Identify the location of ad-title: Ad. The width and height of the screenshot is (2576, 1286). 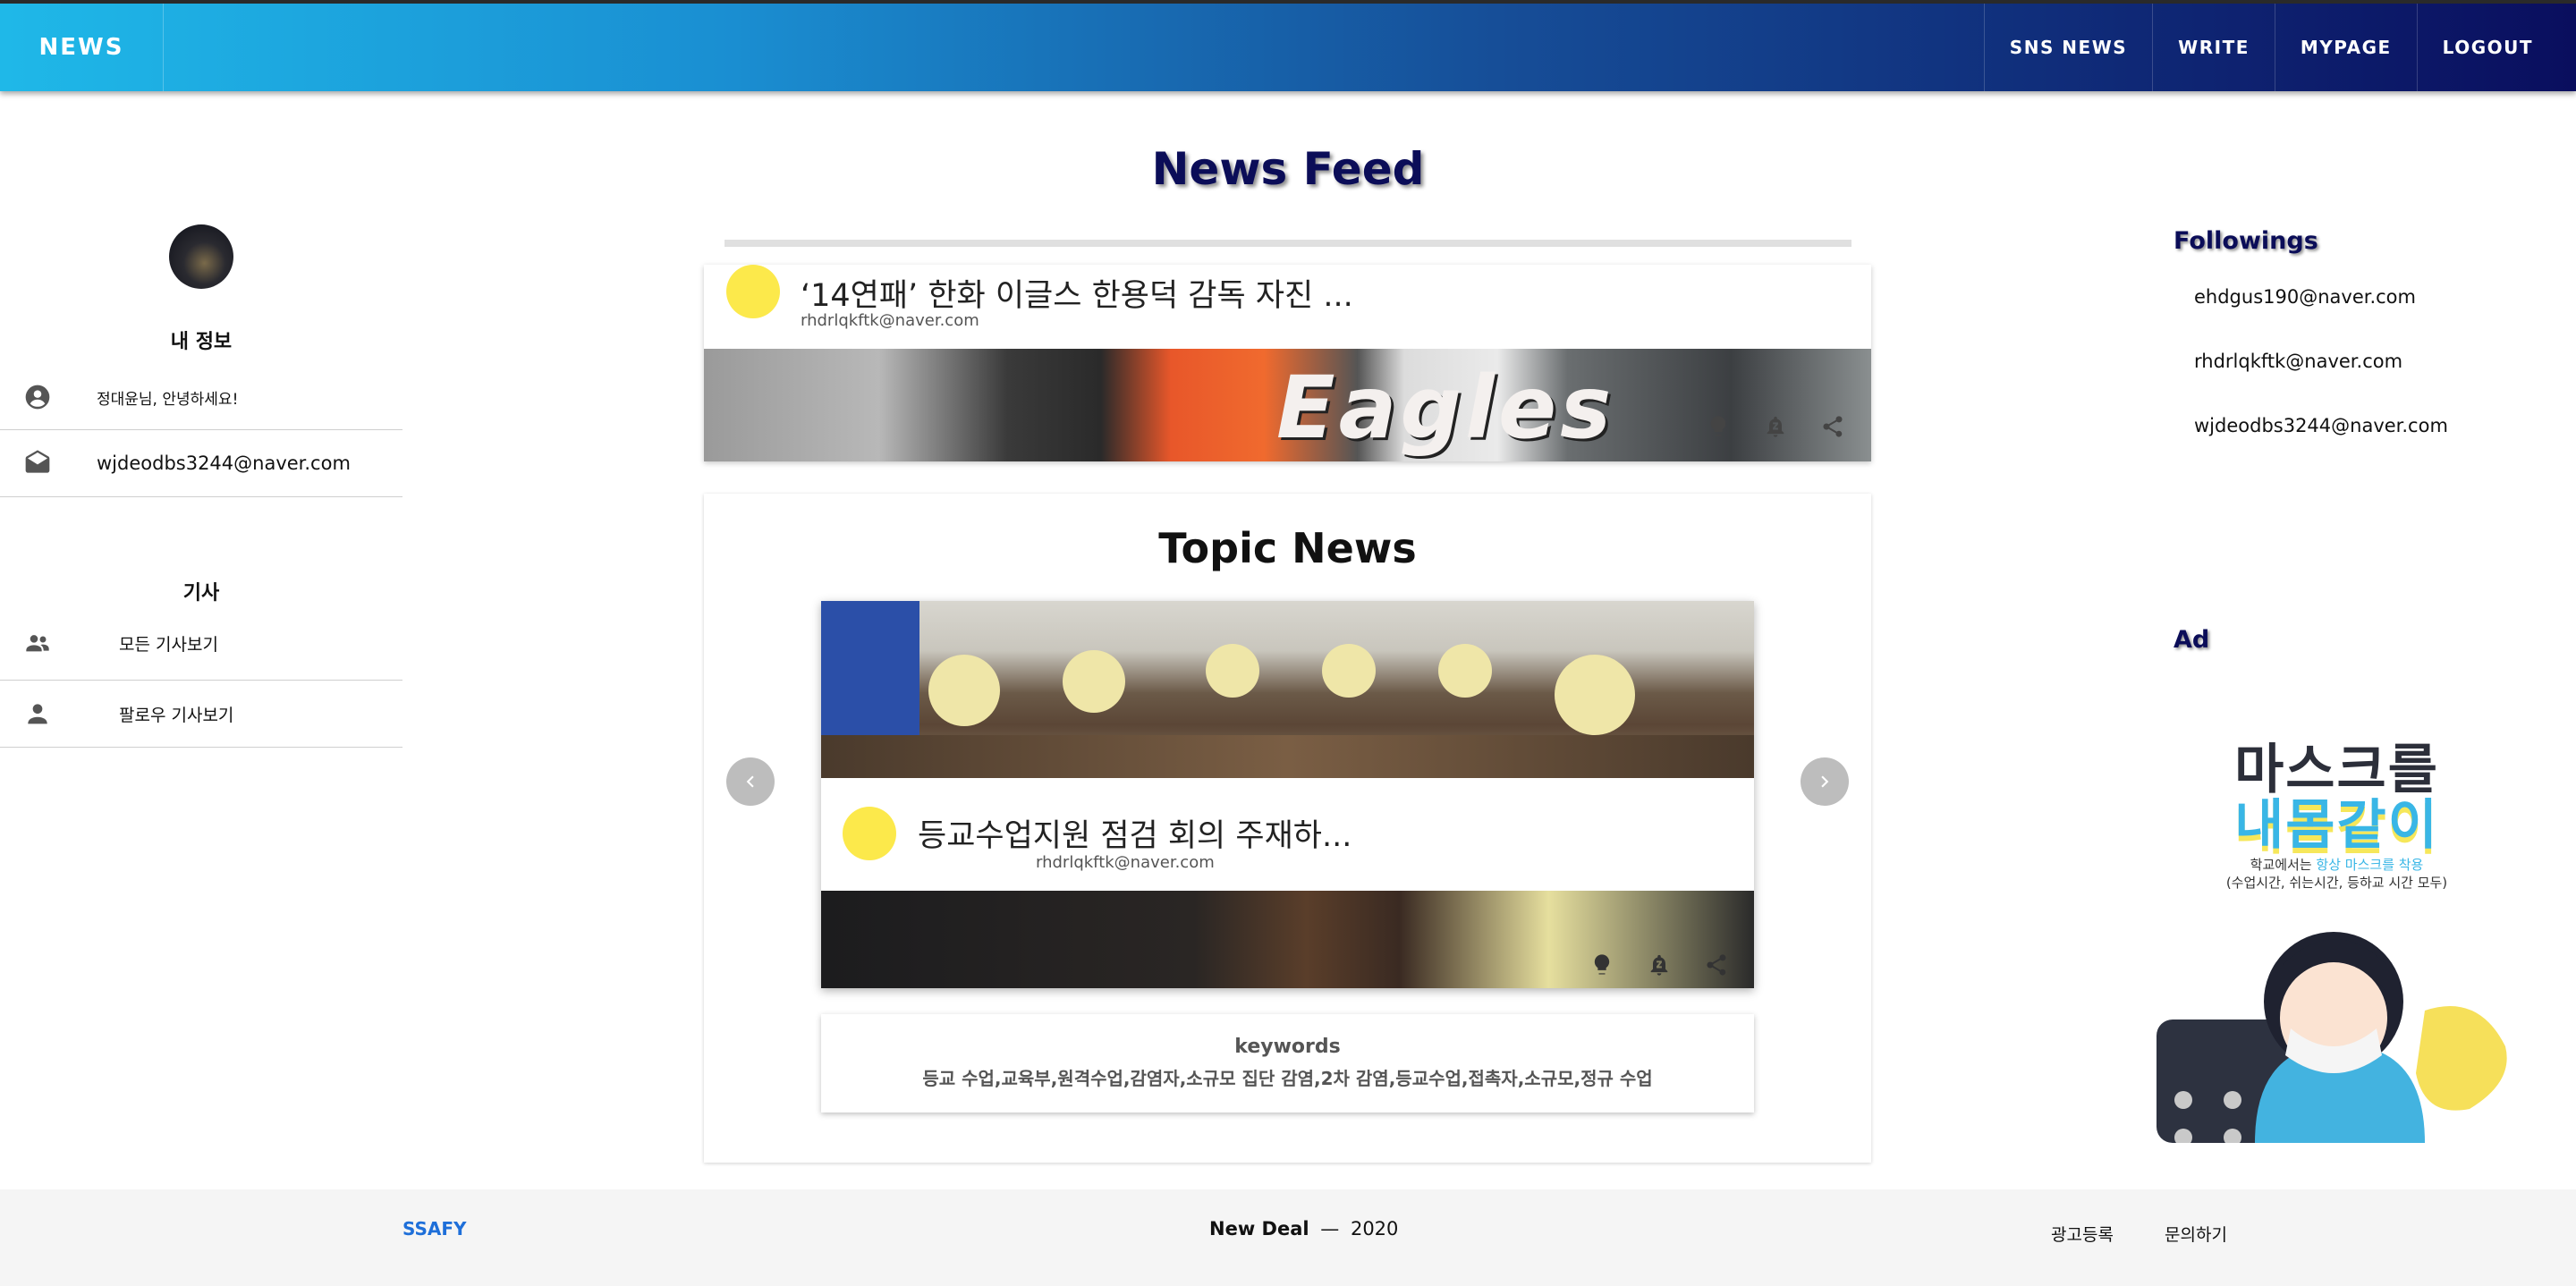
(2192, 640).